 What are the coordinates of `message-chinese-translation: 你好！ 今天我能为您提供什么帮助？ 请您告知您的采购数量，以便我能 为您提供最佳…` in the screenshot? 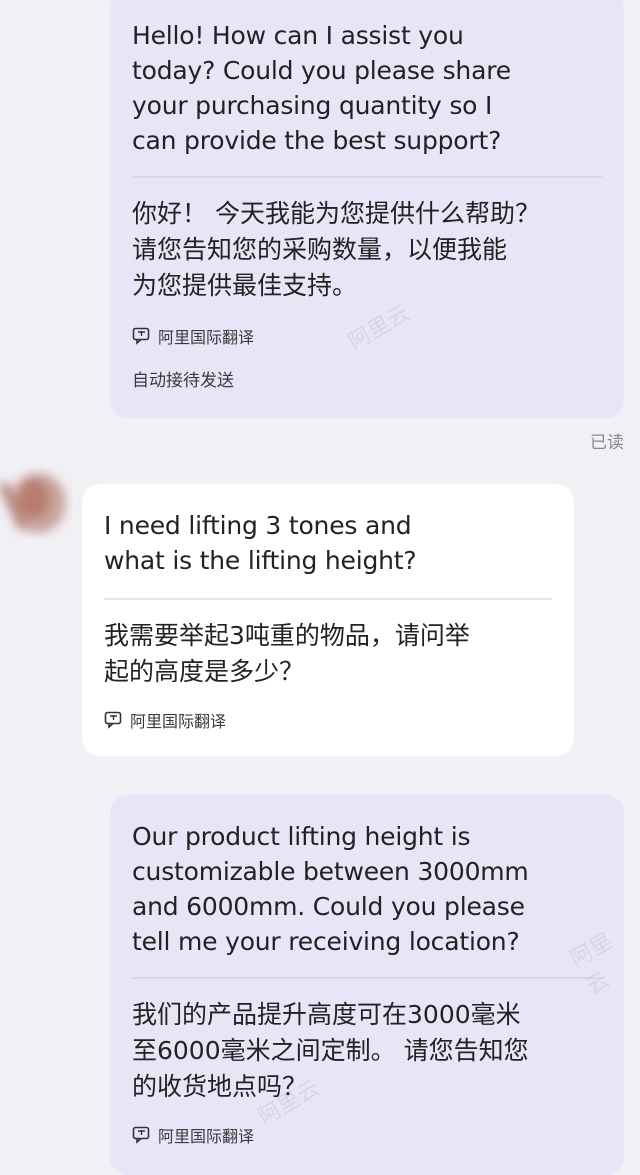 It's located at (336, 249).